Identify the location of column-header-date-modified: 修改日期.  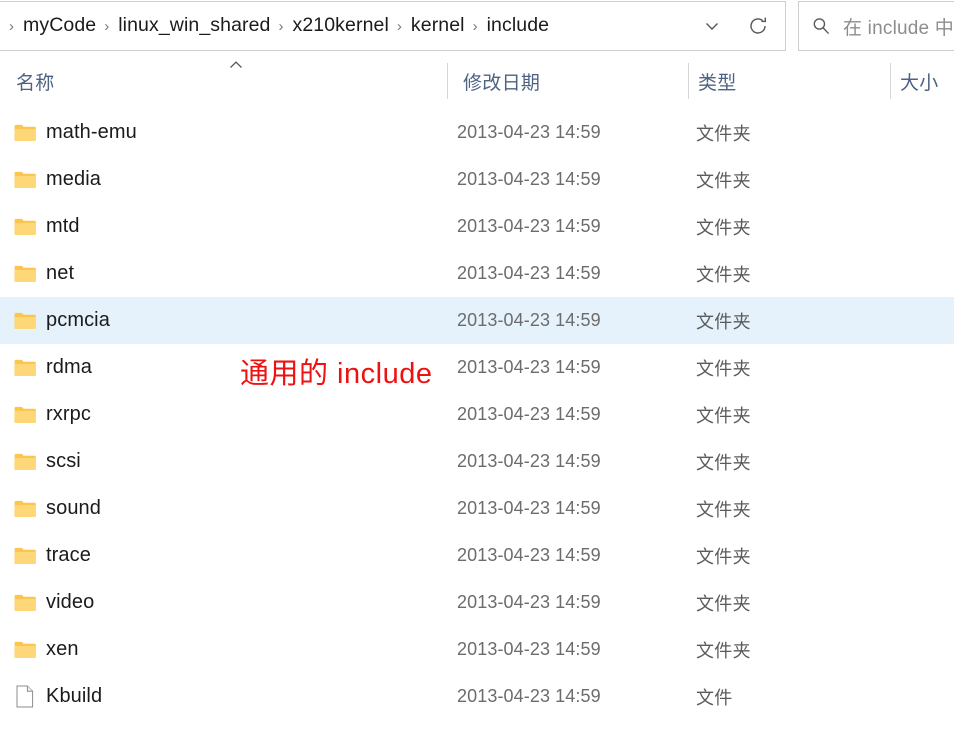
(567, 81).